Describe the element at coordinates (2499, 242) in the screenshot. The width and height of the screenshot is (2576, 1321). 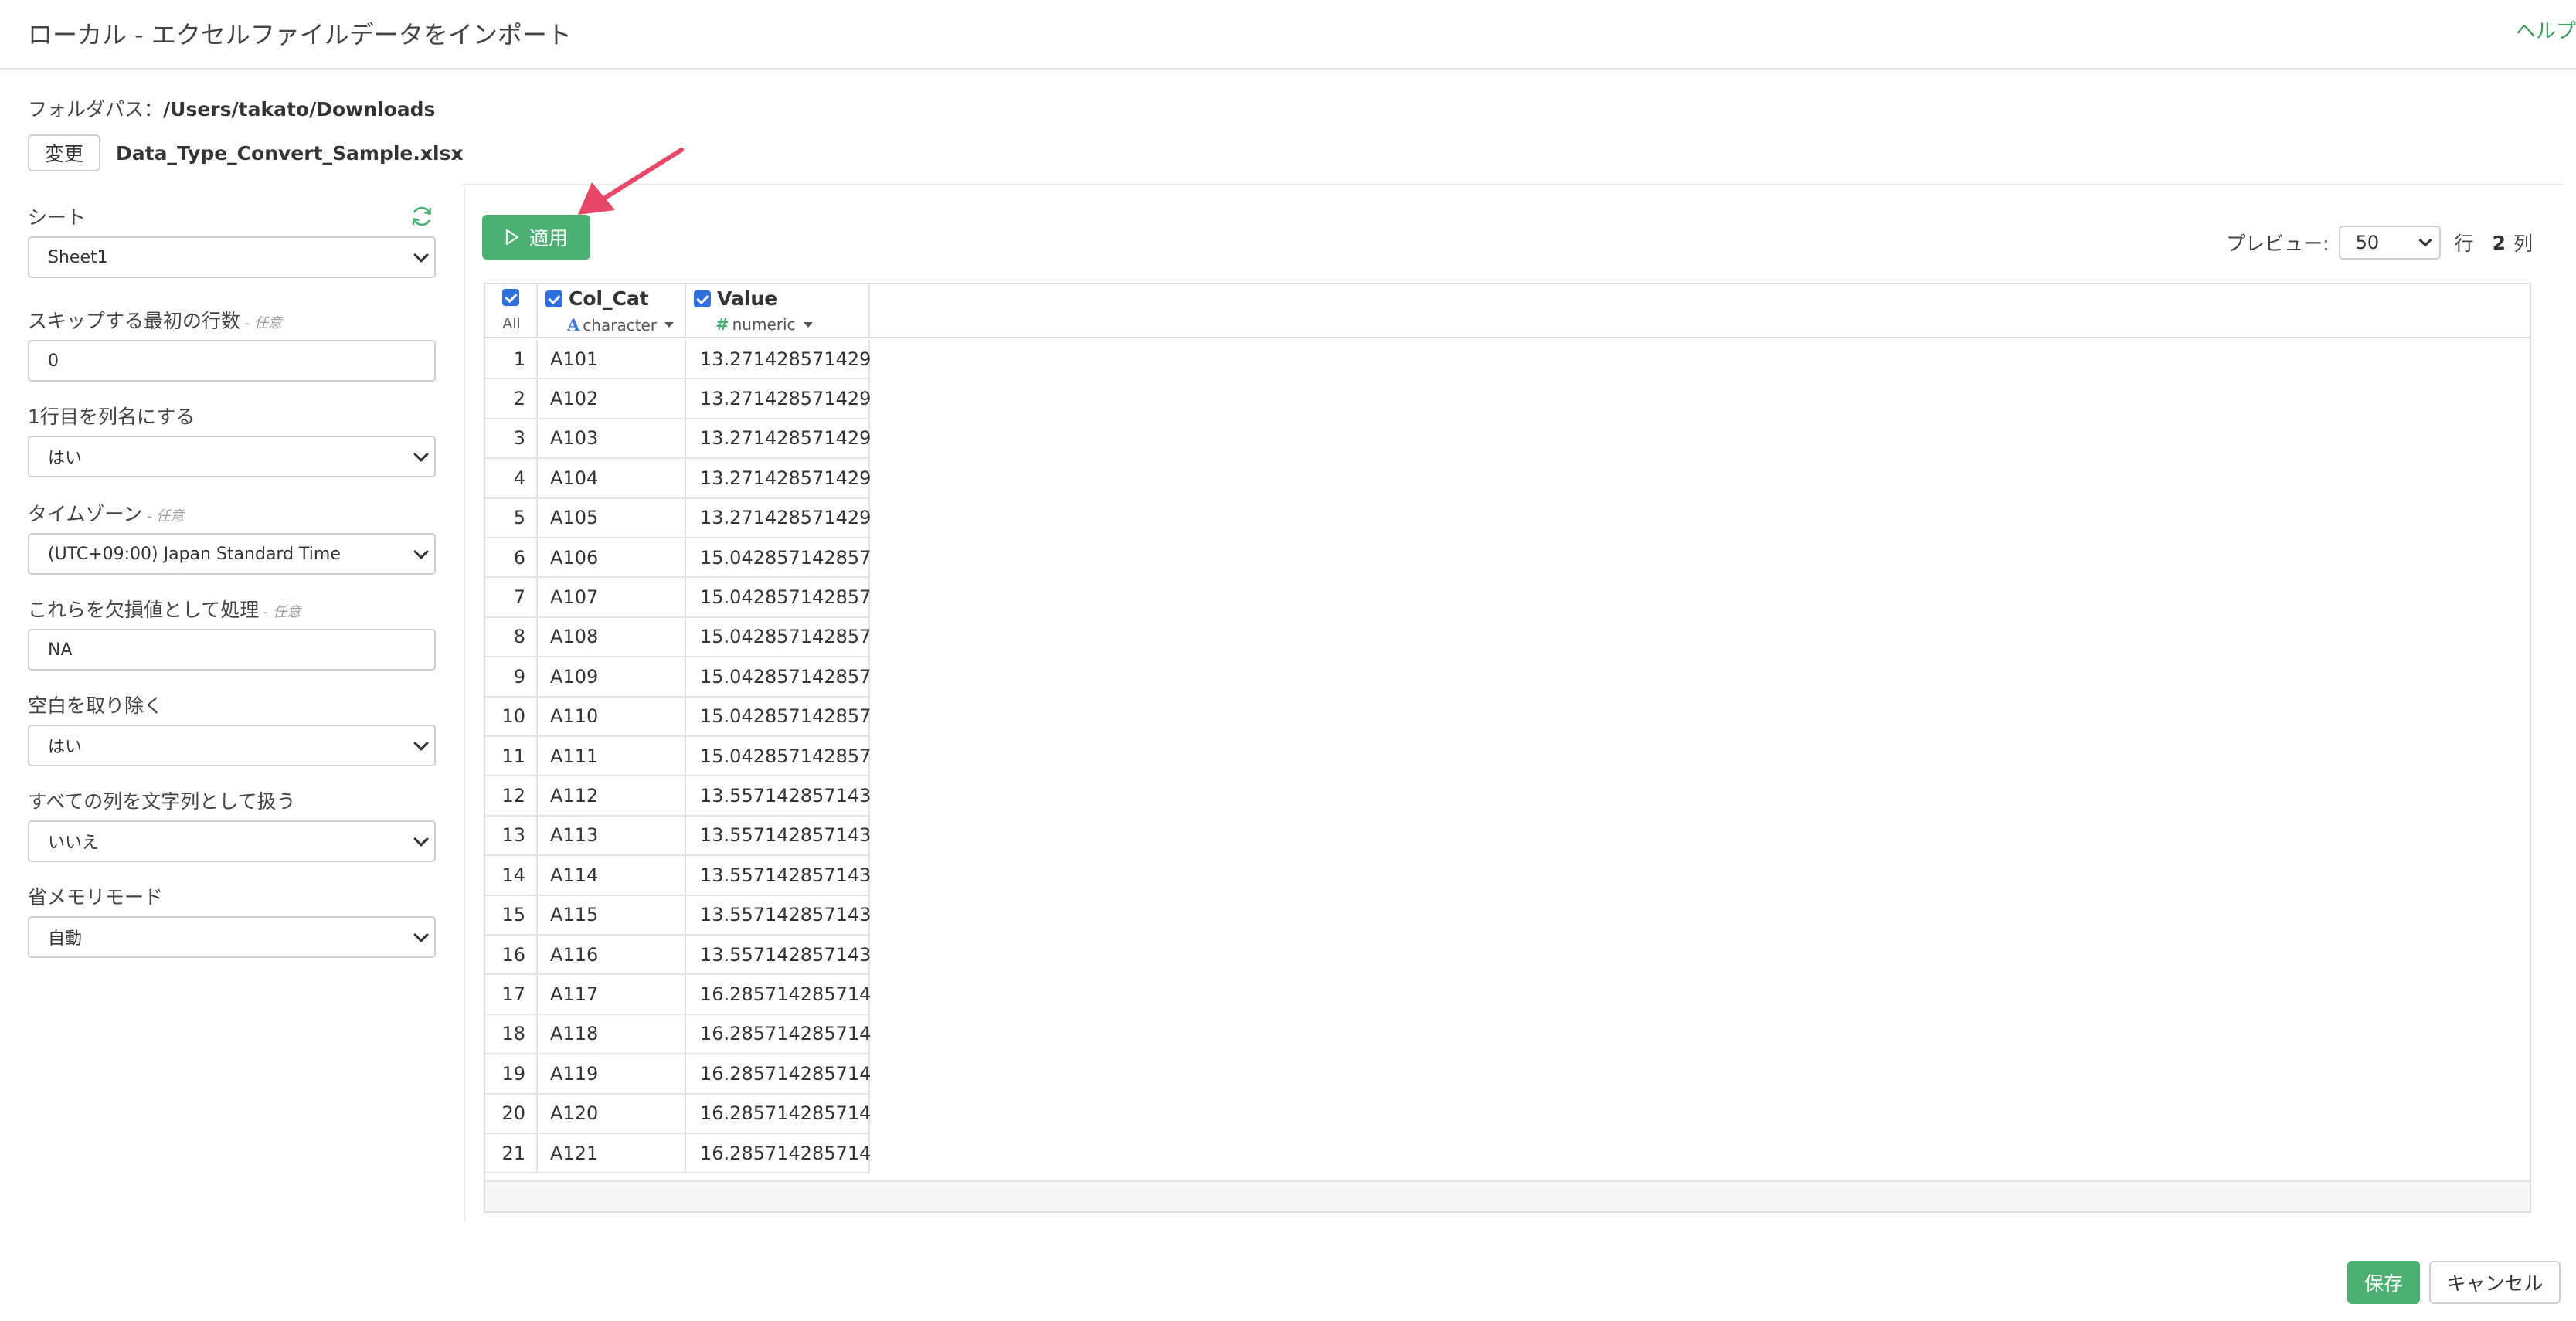
I see `column-count: 2` at that location.